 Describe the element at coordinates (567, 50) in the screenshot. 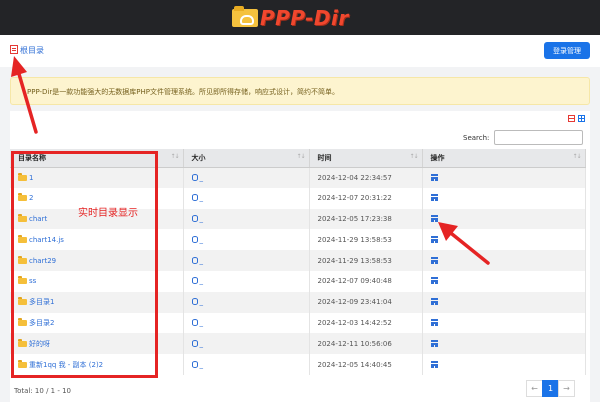

I see `login-button: 登录管理` at that location.